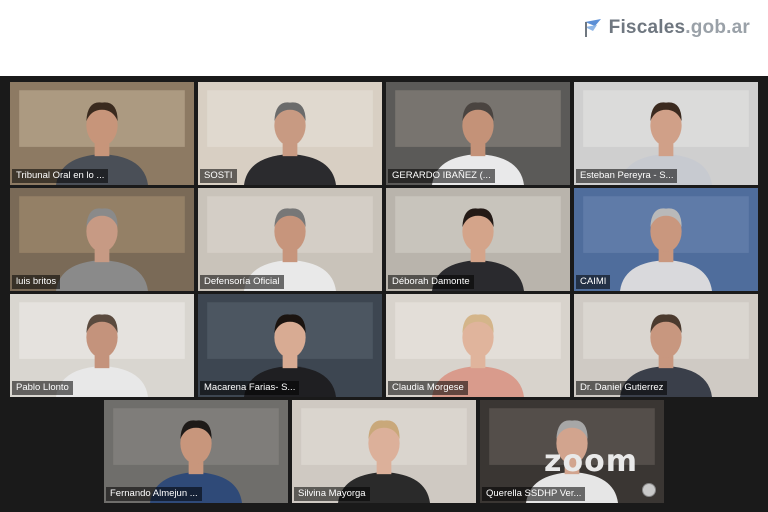 Image resolution: width=768 pixels, height=512 pixels. Describe the element at coordinates (36, 282) in the screenshot. I see `participant-name-label: luis britos` at that location.